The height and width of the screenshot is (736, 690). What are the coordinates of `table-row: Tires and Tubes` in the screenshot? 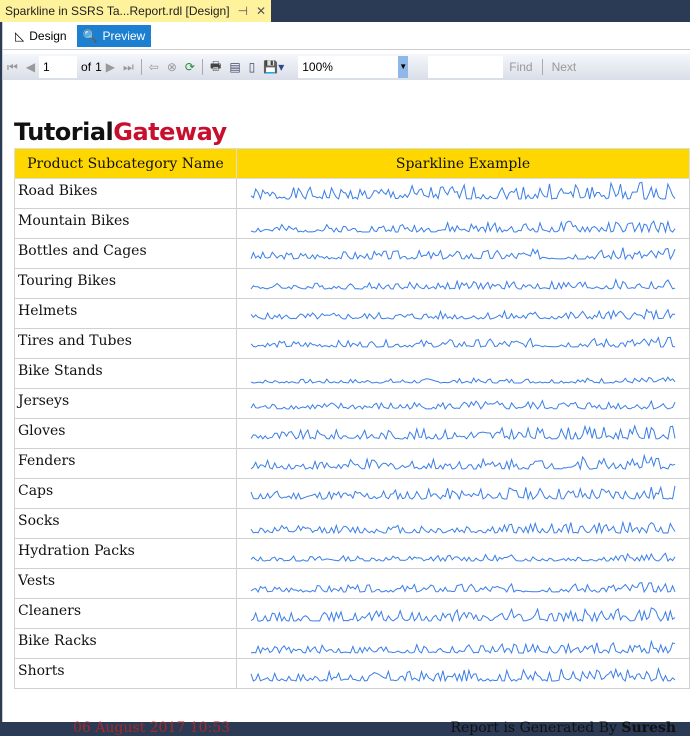 It's located at (352, 343).